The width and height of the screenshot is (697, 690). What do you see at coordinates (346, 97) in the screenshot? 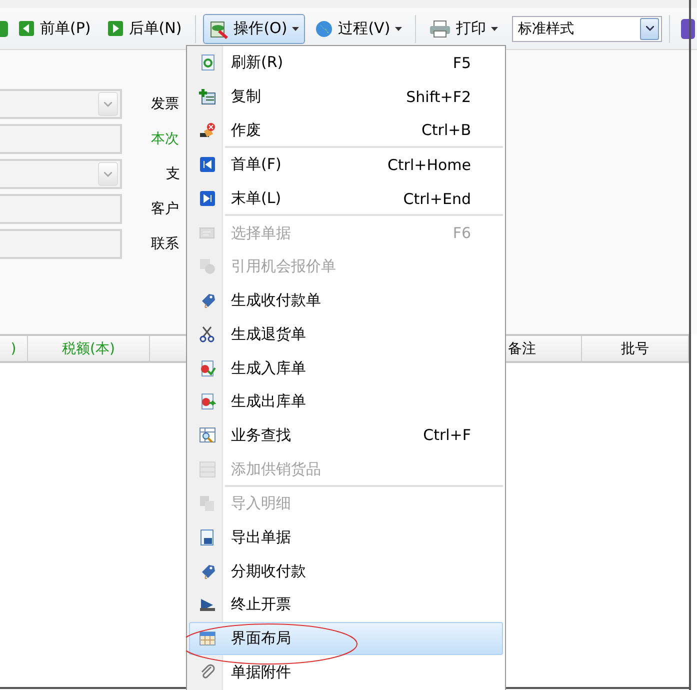
I see `menu-item: 复制 Shift+F2` at bounding box center [346, 97].